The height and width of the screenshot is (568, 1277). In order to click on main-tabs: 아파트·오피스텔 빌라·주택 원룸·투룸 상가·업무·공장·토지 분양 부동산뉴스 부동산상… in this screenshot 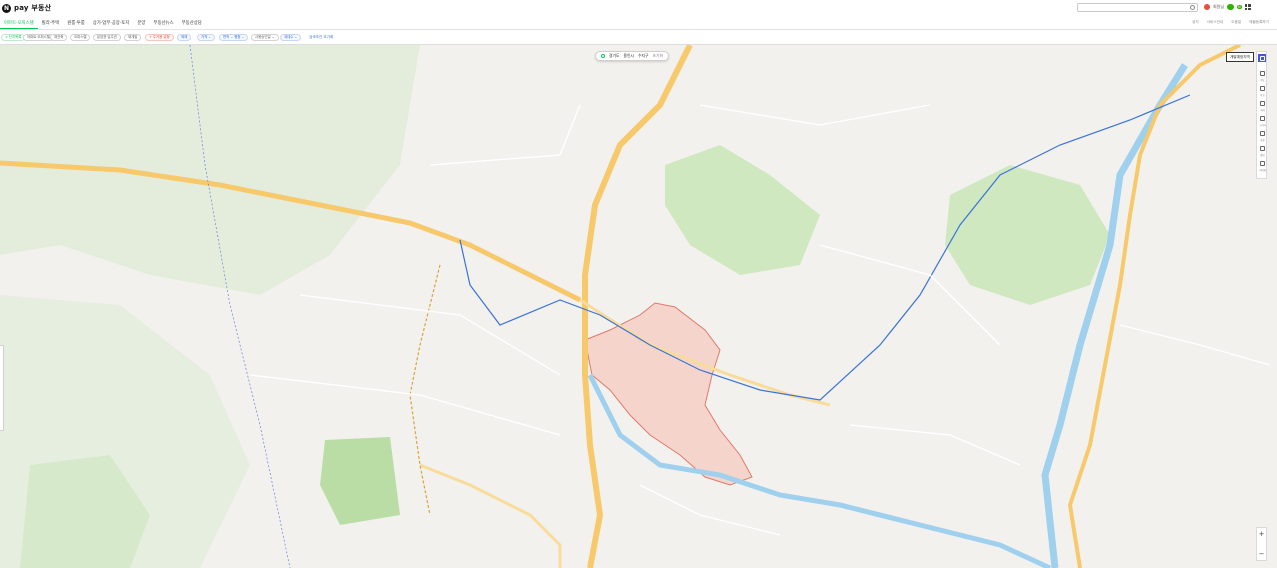, I will do `click(103, 22)`.